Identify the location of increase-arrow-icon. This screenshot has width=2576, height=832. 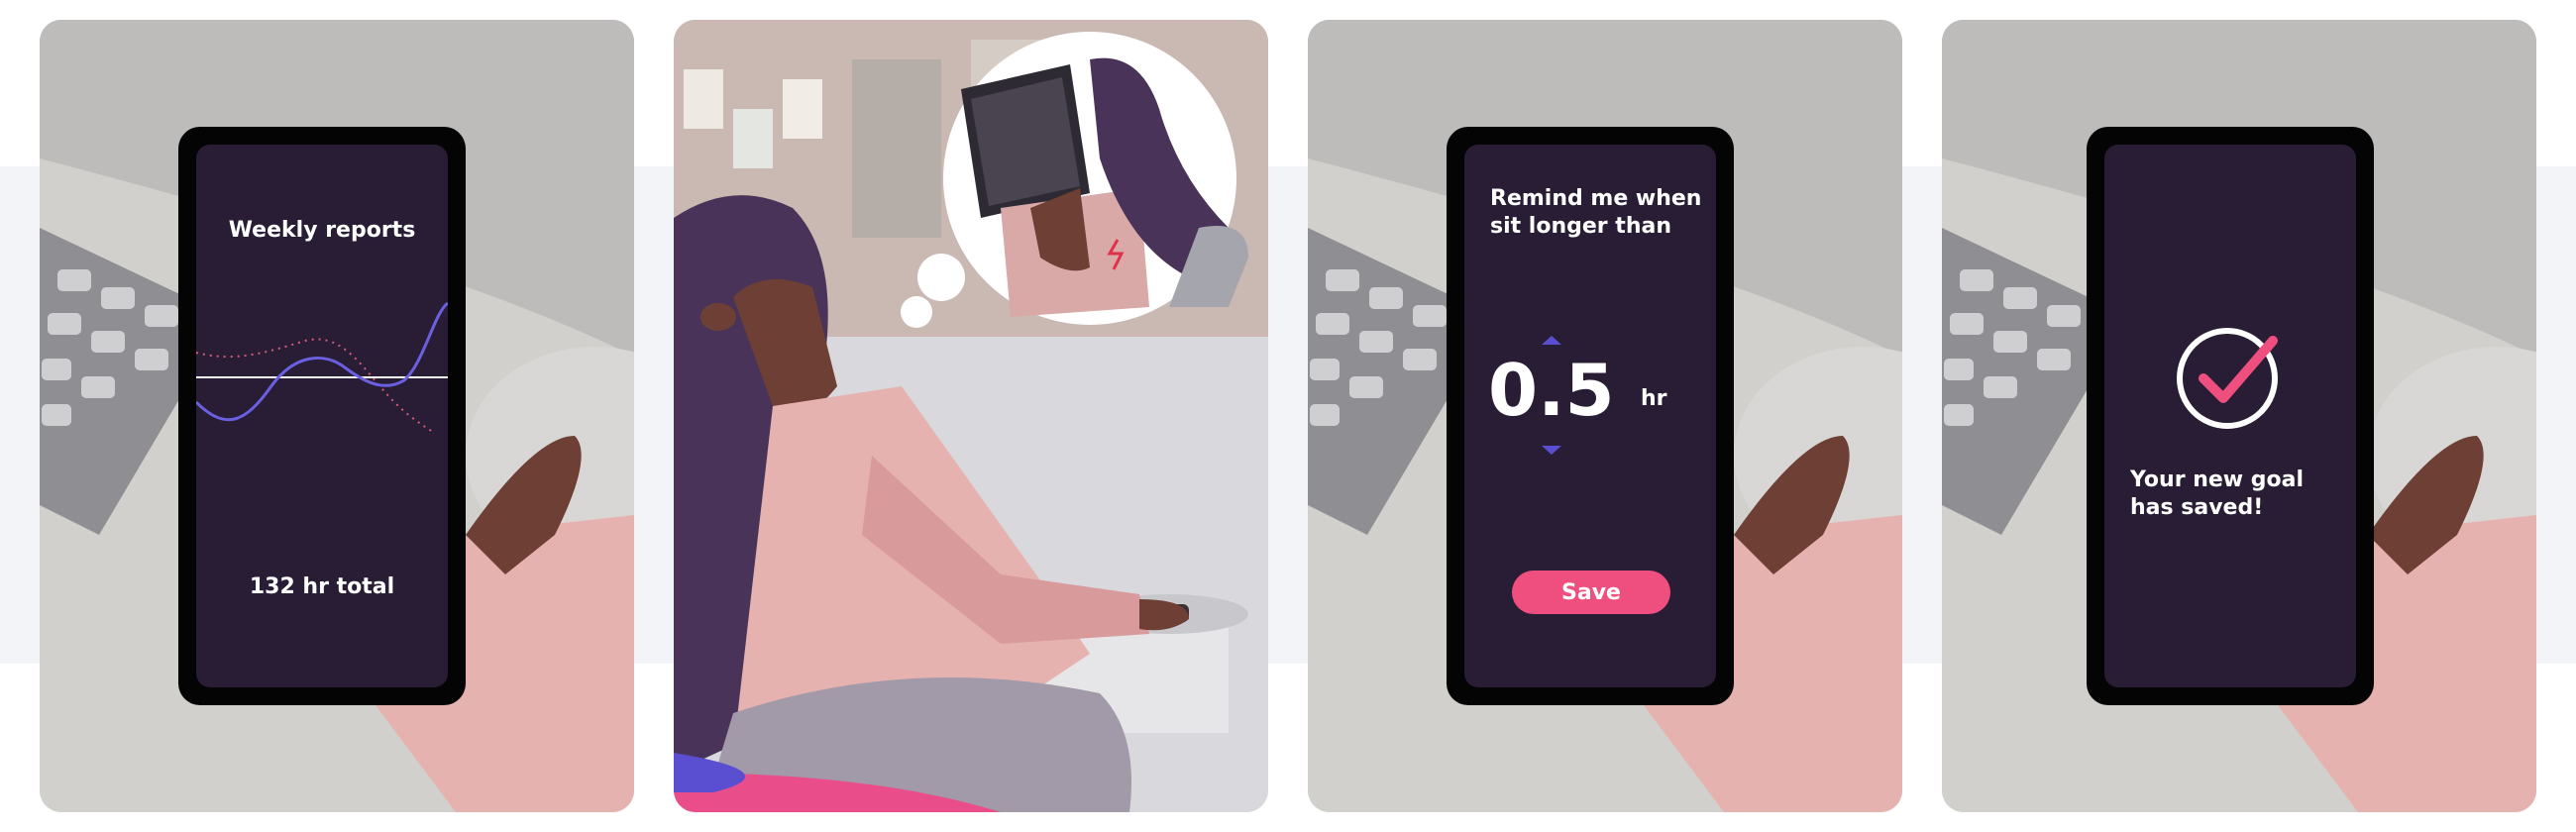
(1551, 340).